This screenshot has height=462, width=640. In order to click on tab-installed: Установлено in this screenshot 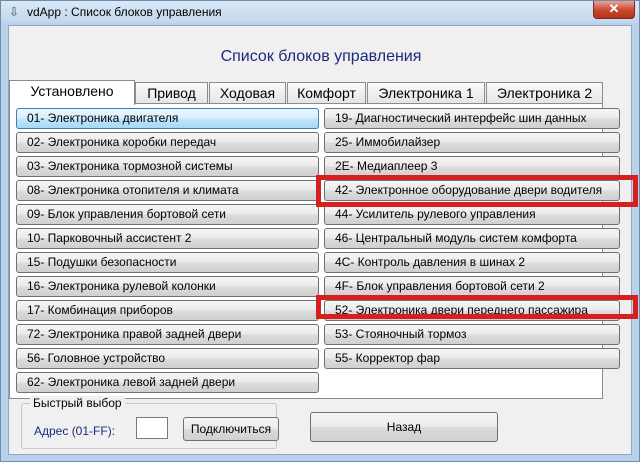, I will do `click(72, 92)`.